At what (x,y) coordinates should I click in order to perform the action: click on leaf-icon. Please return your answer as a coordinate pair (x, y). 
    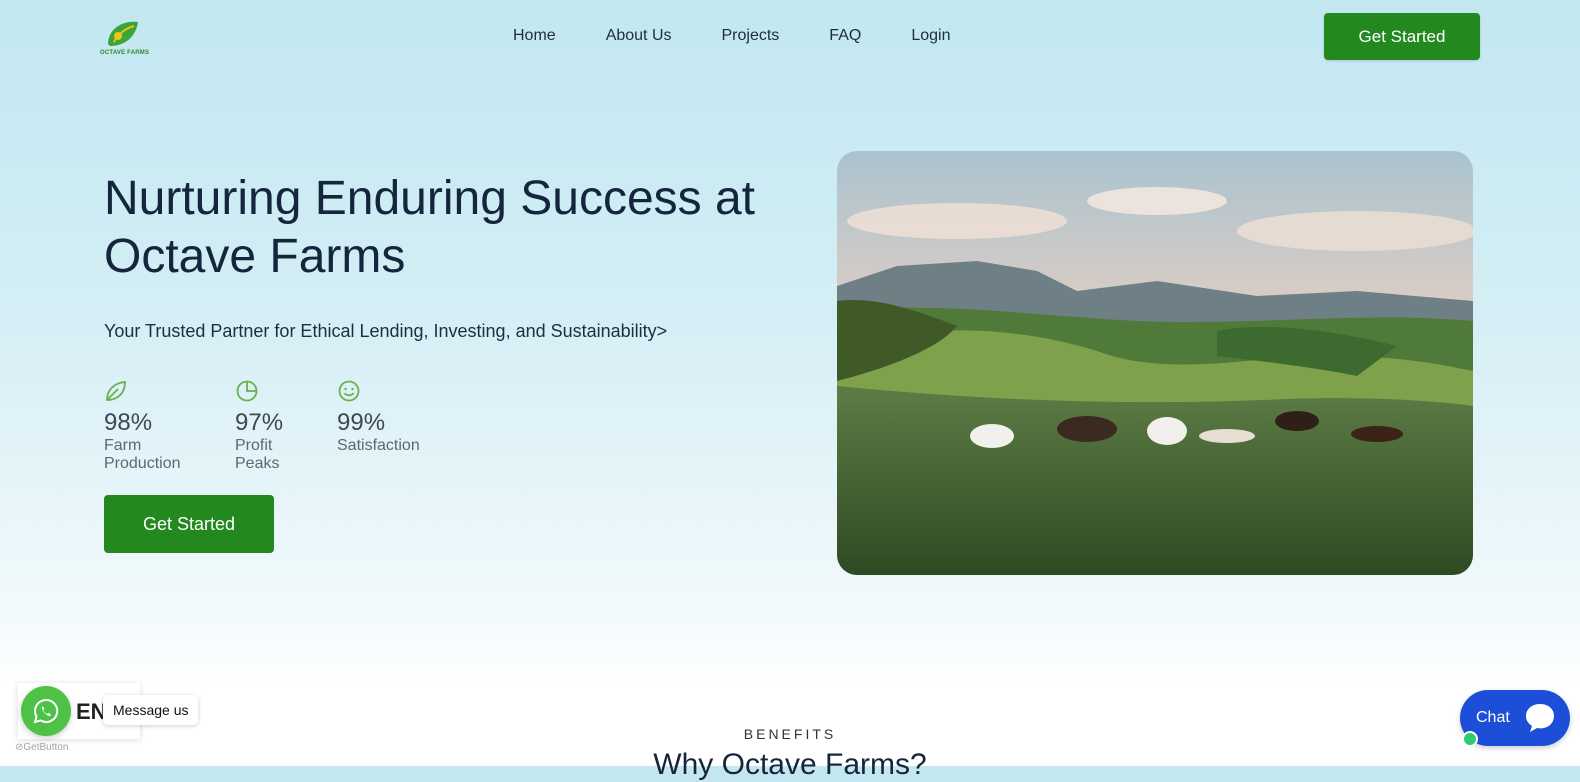
    Looking at the image, I should click on (116, 391).